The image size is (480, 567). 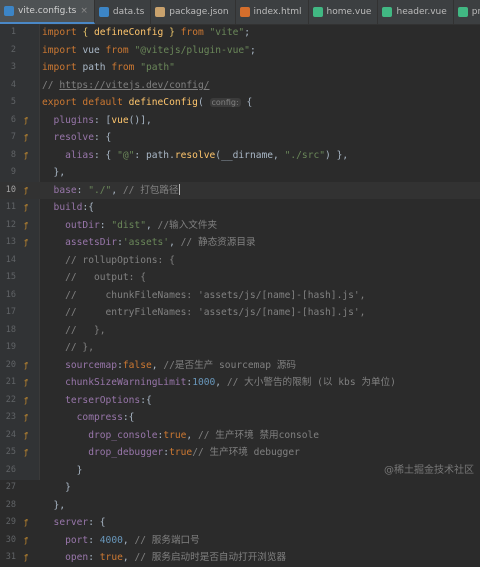 What do you see at coordinates (10, 382) in the screenshot?
I see `line-number: 21` at bounding box center [10, 382].